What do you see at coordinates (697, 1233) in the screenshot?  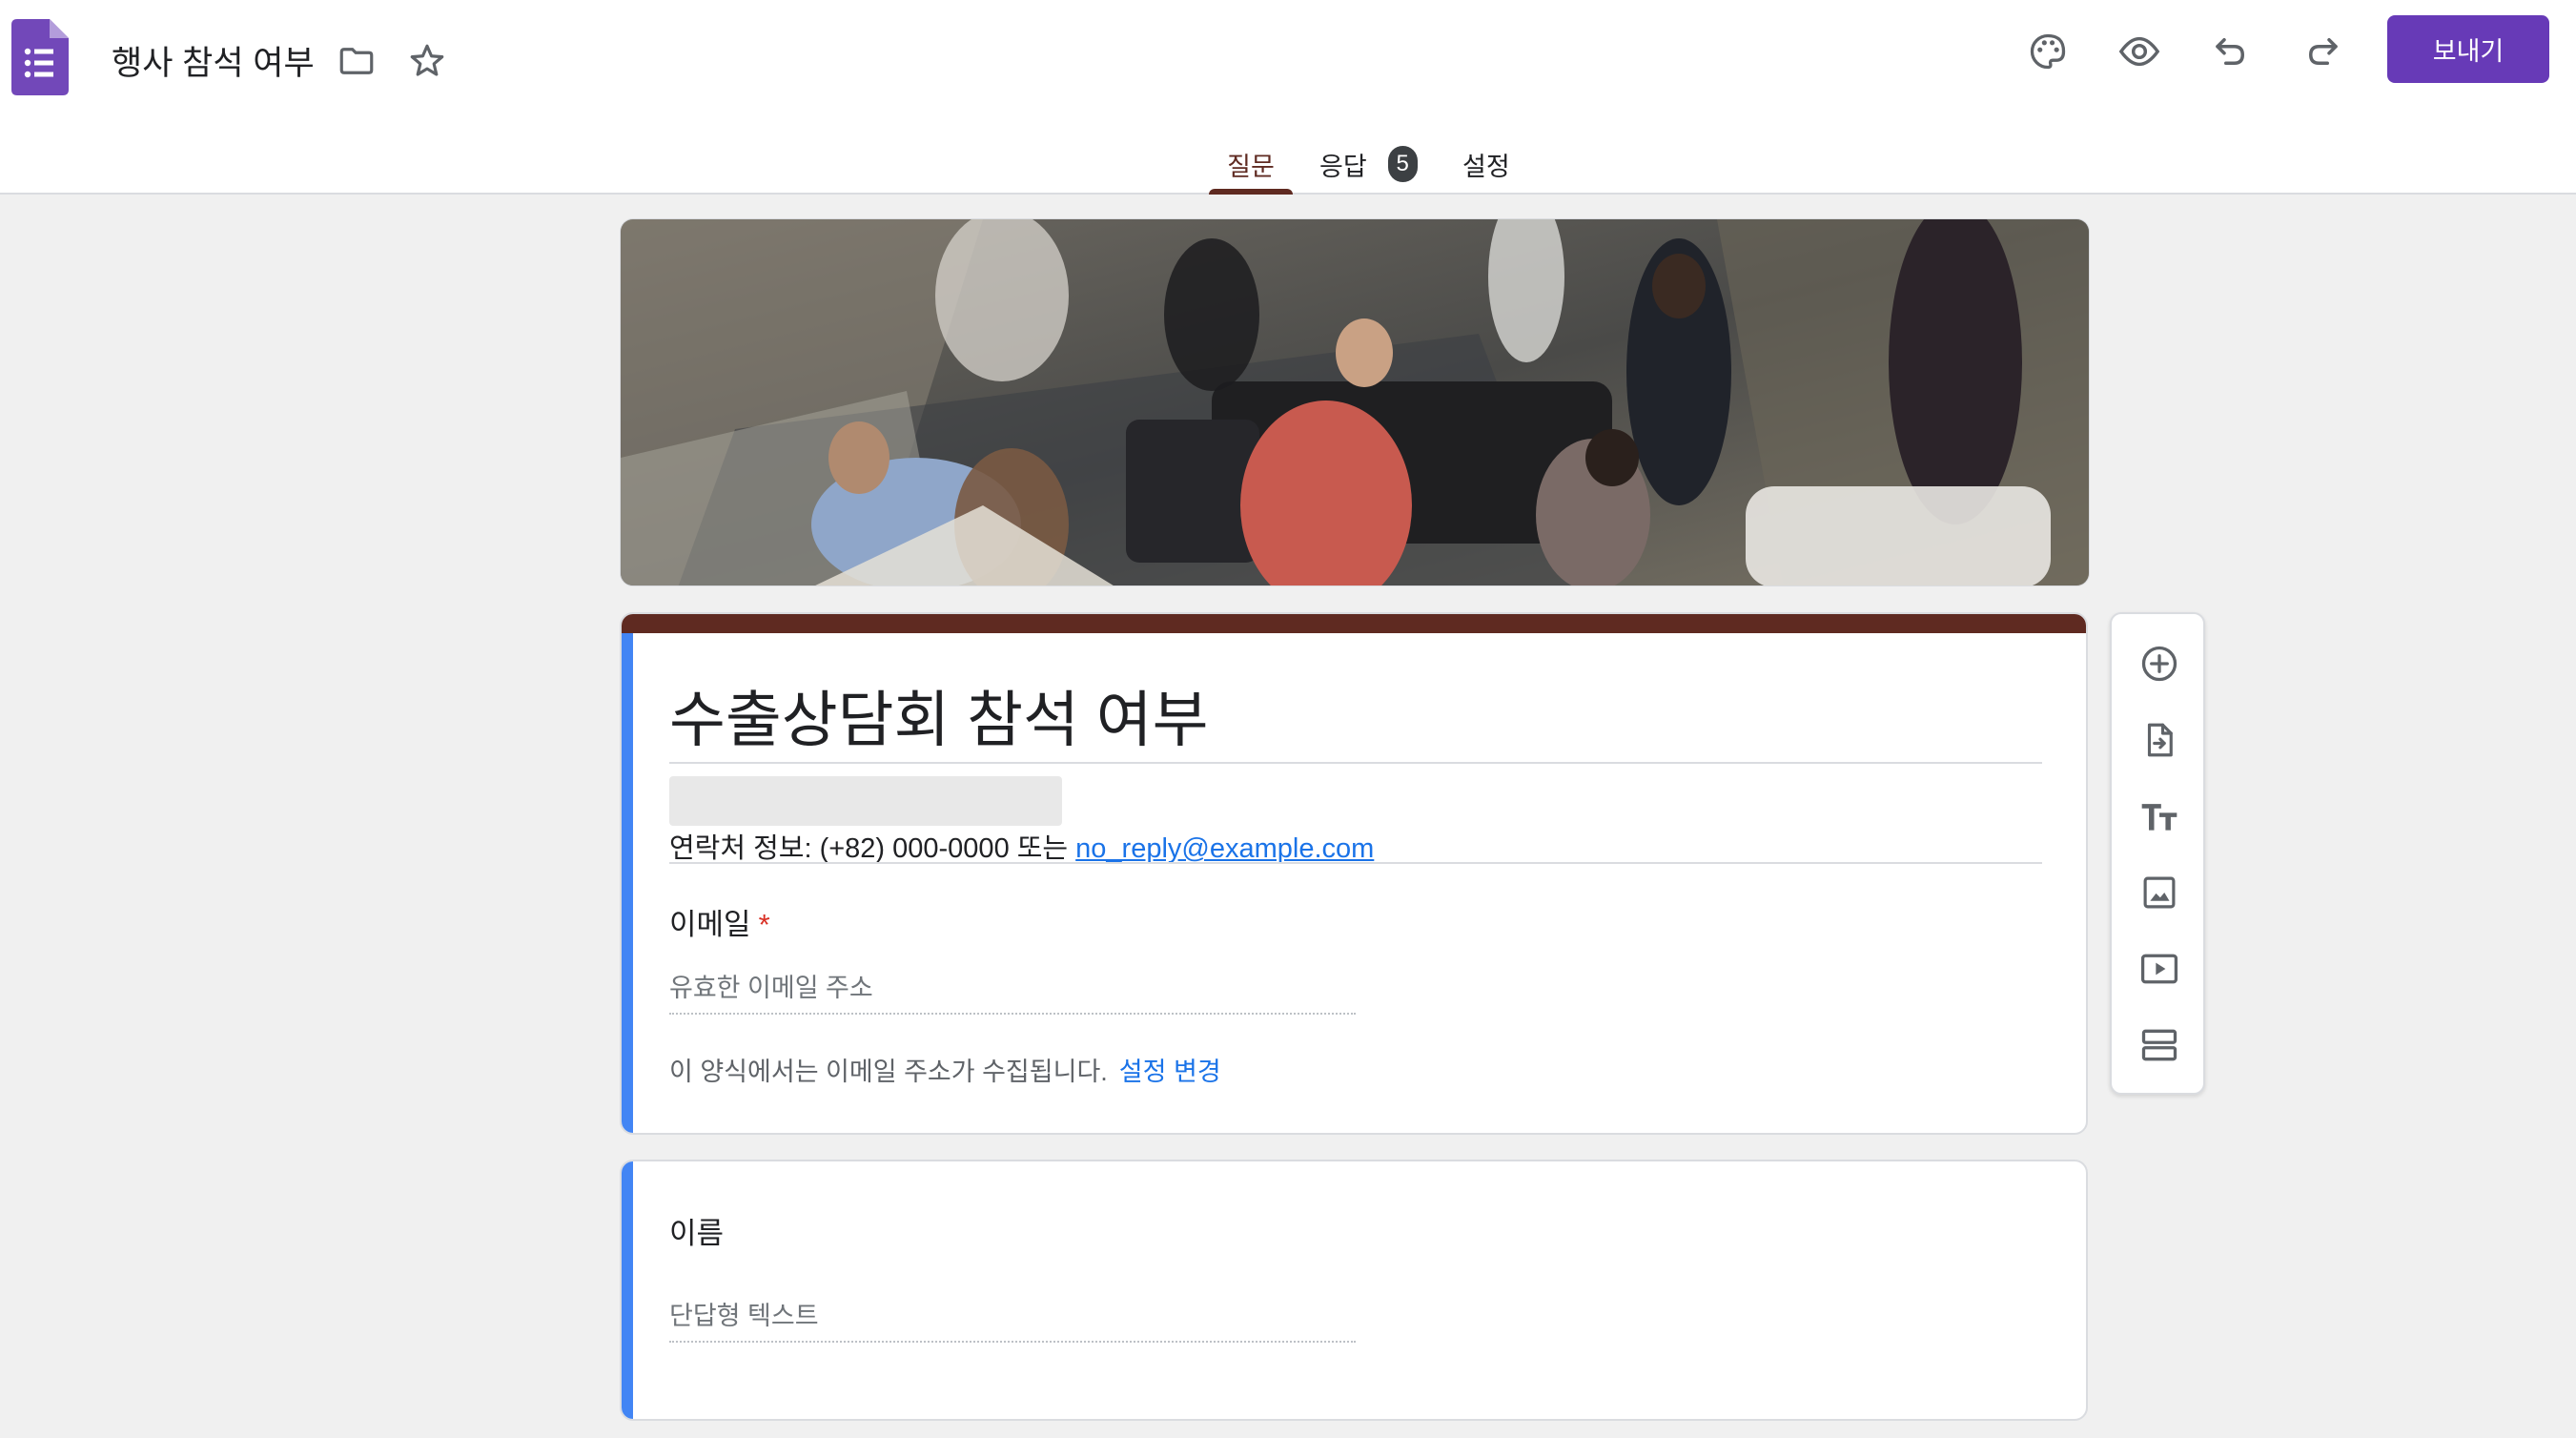 I see `name-question-label: 이름` at bounding box center [697, 1233].